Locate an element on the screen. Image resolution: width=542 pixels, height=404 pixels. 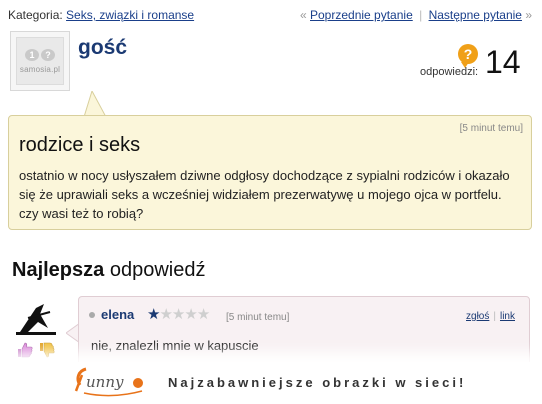
permalink-link: link is located at coordinates (507, 316).